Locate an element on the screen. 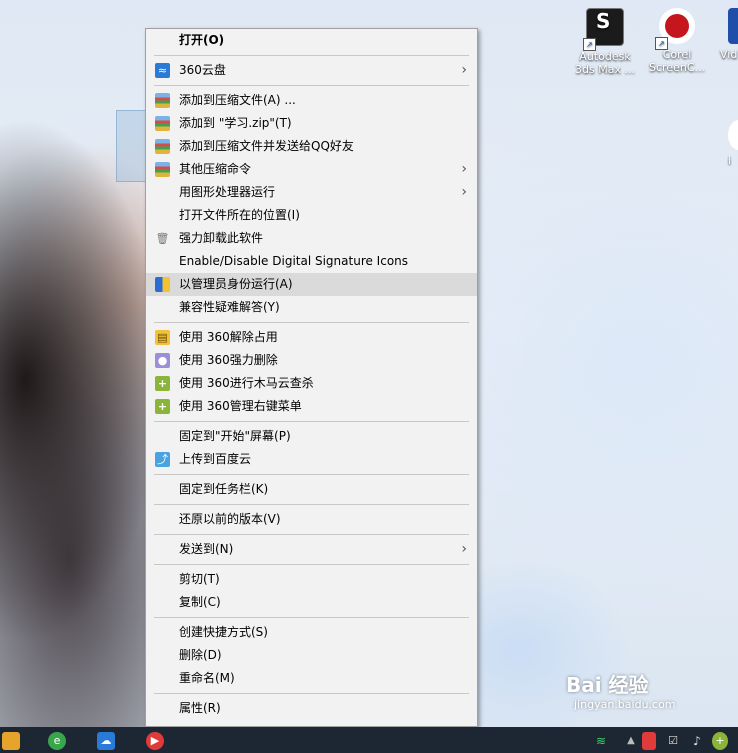 The width and height of the screenshot is (738, 753). menu-item: 固定到"开始"屏幕(P) is located at coordinates (311, 436).